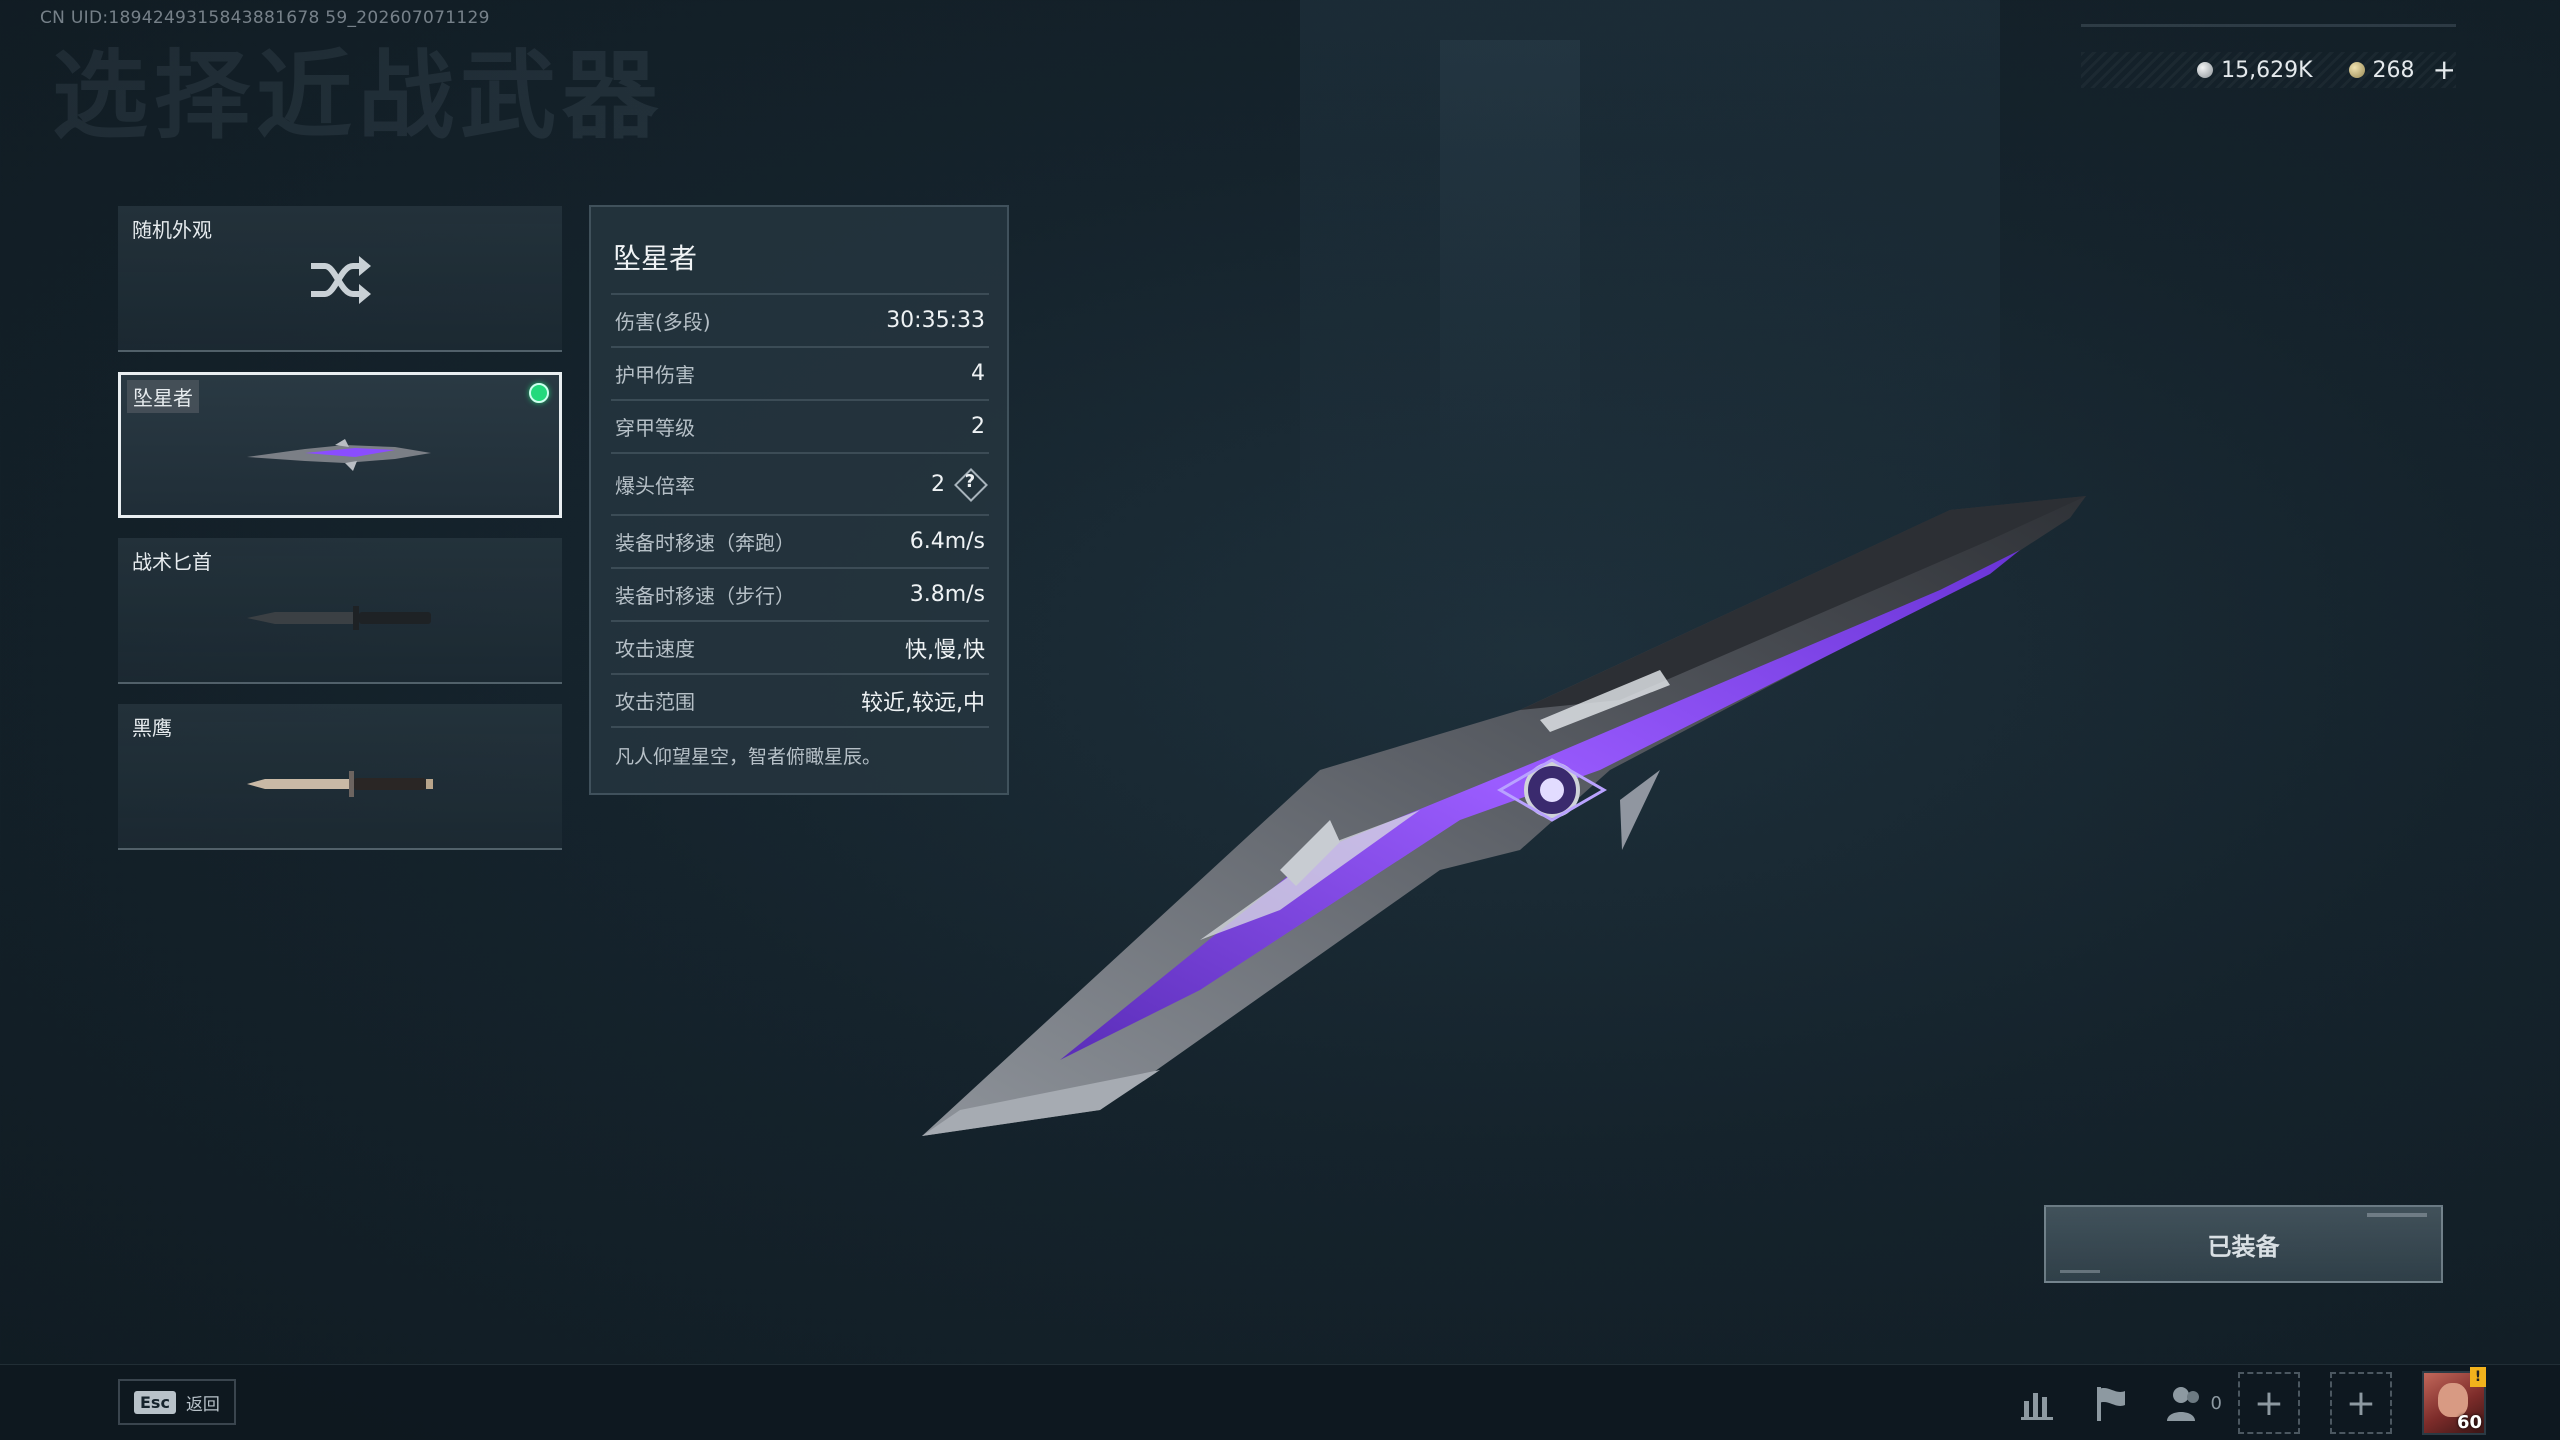 The height and width of the screenshot is (1440, 2560). Describe the element at coordinates (2268, 25) in the screenshot. I see `currency-divider` at that location.